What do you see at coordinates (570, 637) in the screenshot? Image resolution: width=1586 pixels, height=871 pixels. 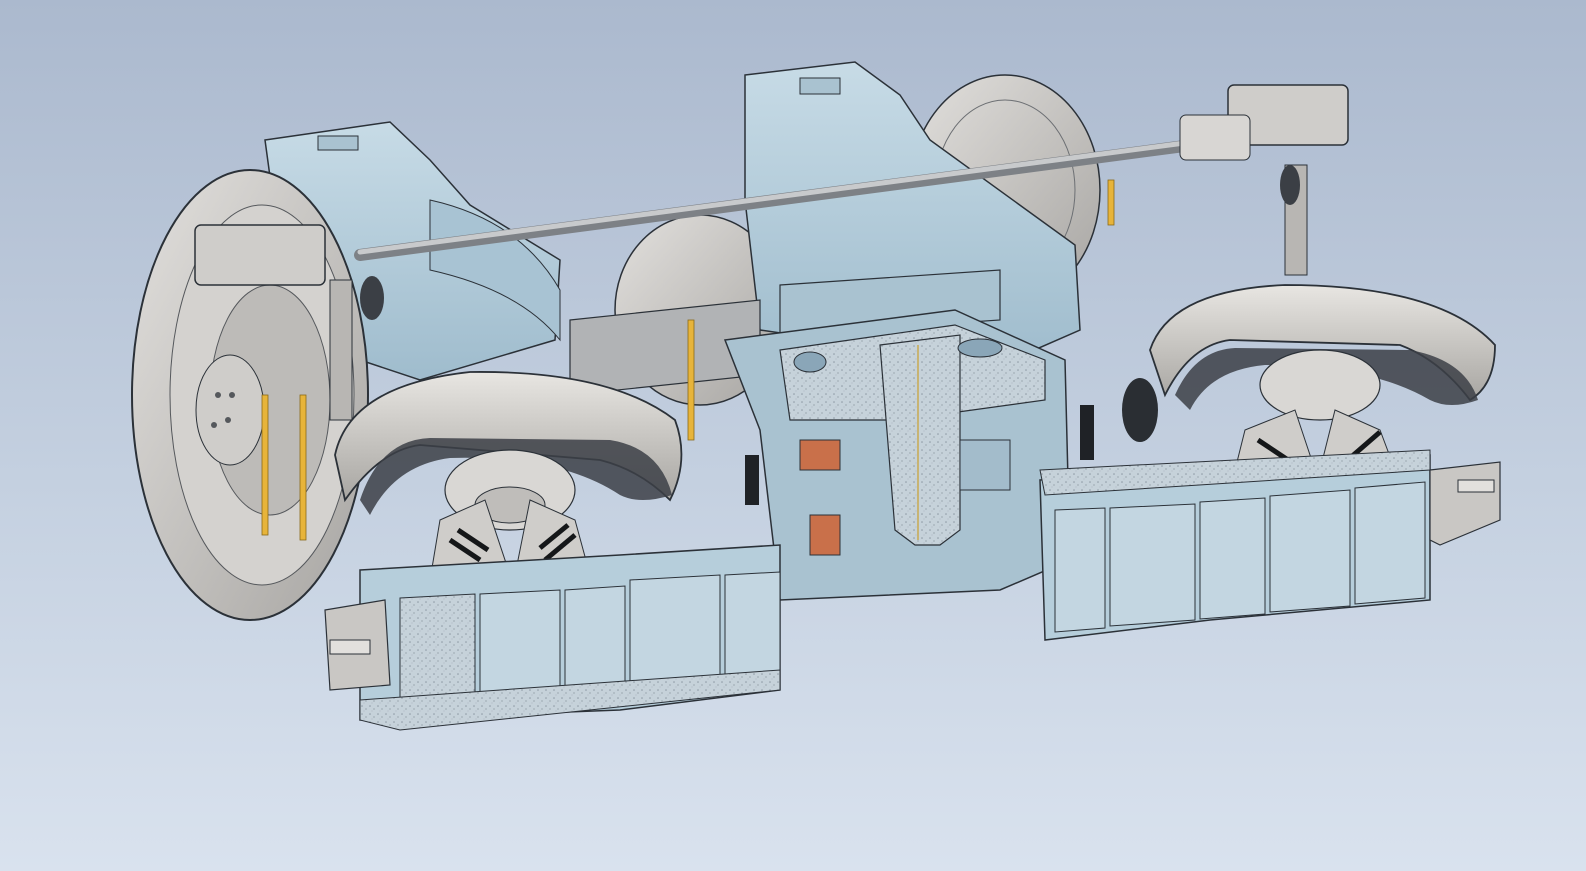 I see `sideframe-left-section` at bounding box center [570, 637].